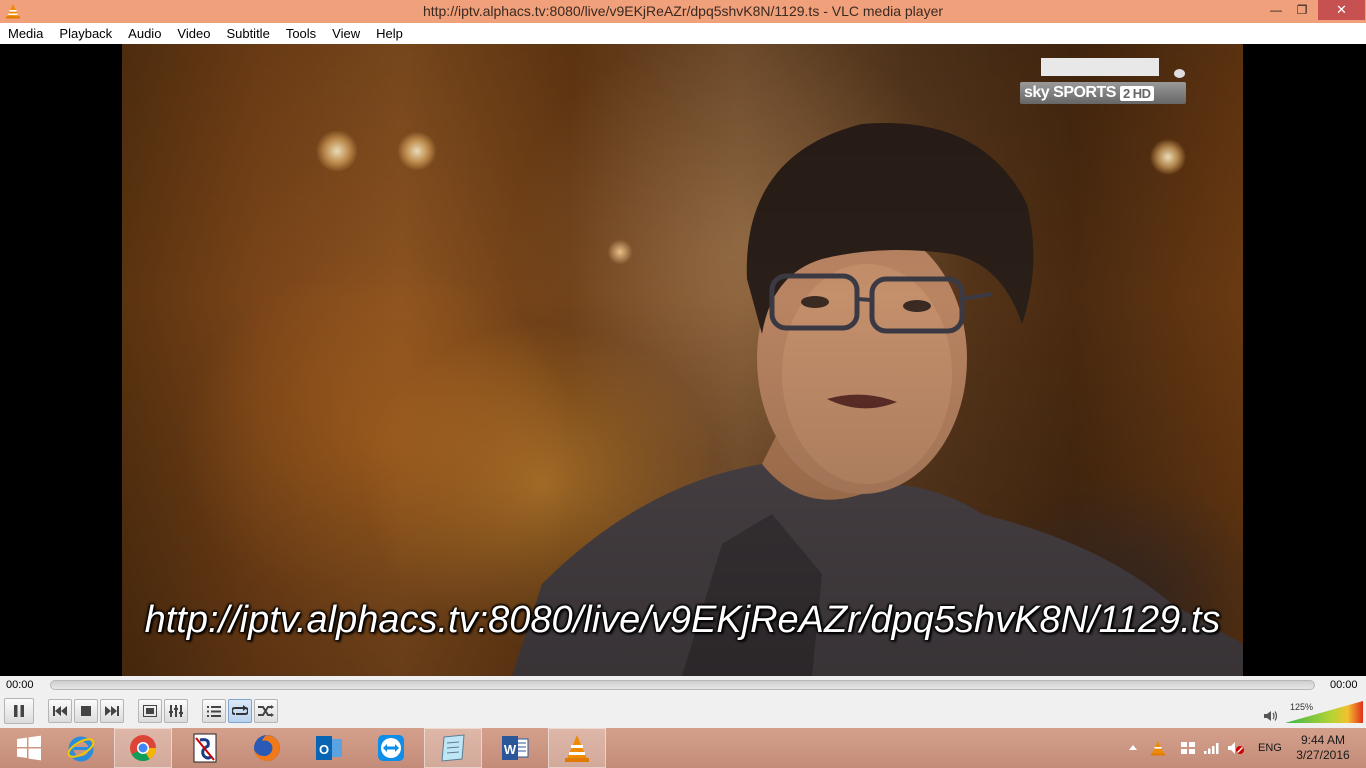 Image resolution: width=1366 pixels, height=768 pixels. What do you see at coordinates (1100, 67) in the screenshot?
I see `channel-logo-strip` at bounding box center [1100, 67].